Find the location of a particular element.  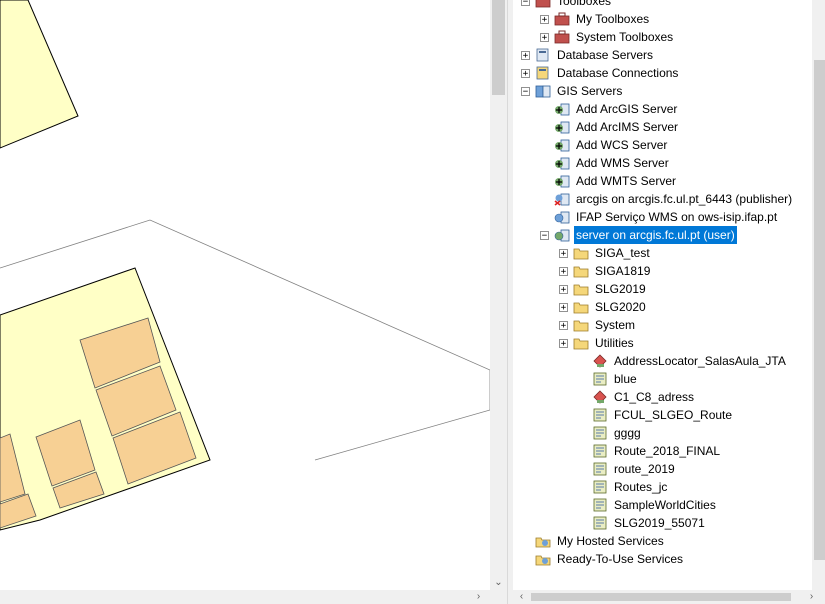

tree-item-label: Add WMTS Server is located at coordinates (626, 181).